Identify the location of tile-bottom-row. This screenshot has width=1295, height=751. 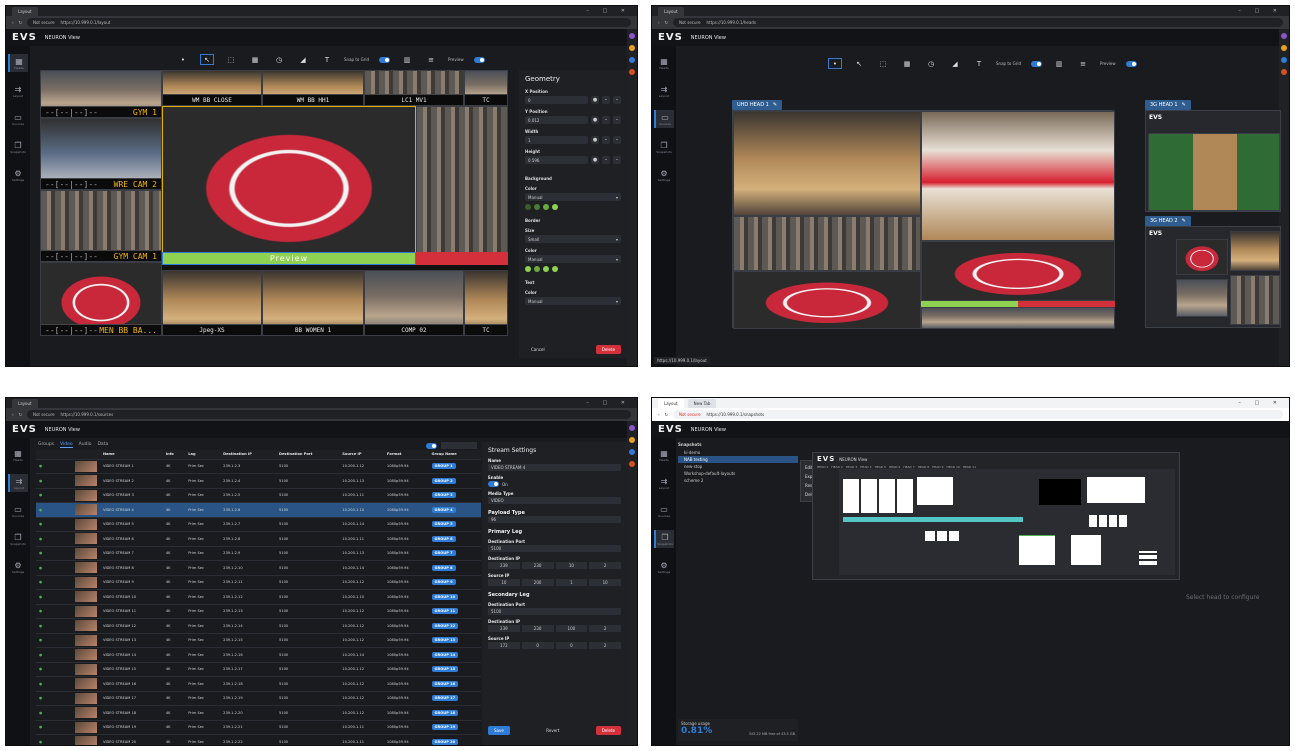
(1018, 318).